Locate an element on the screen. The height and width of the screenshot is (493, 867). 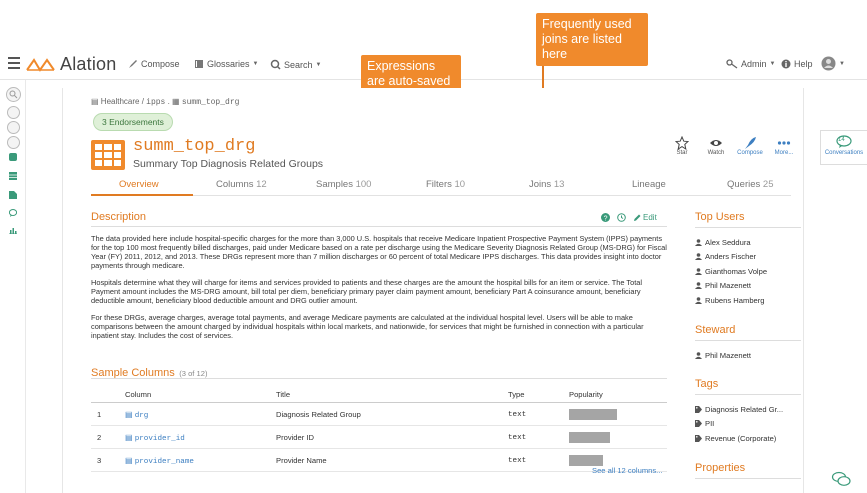
brand-name: Alation is located at coordinates (88, 64).